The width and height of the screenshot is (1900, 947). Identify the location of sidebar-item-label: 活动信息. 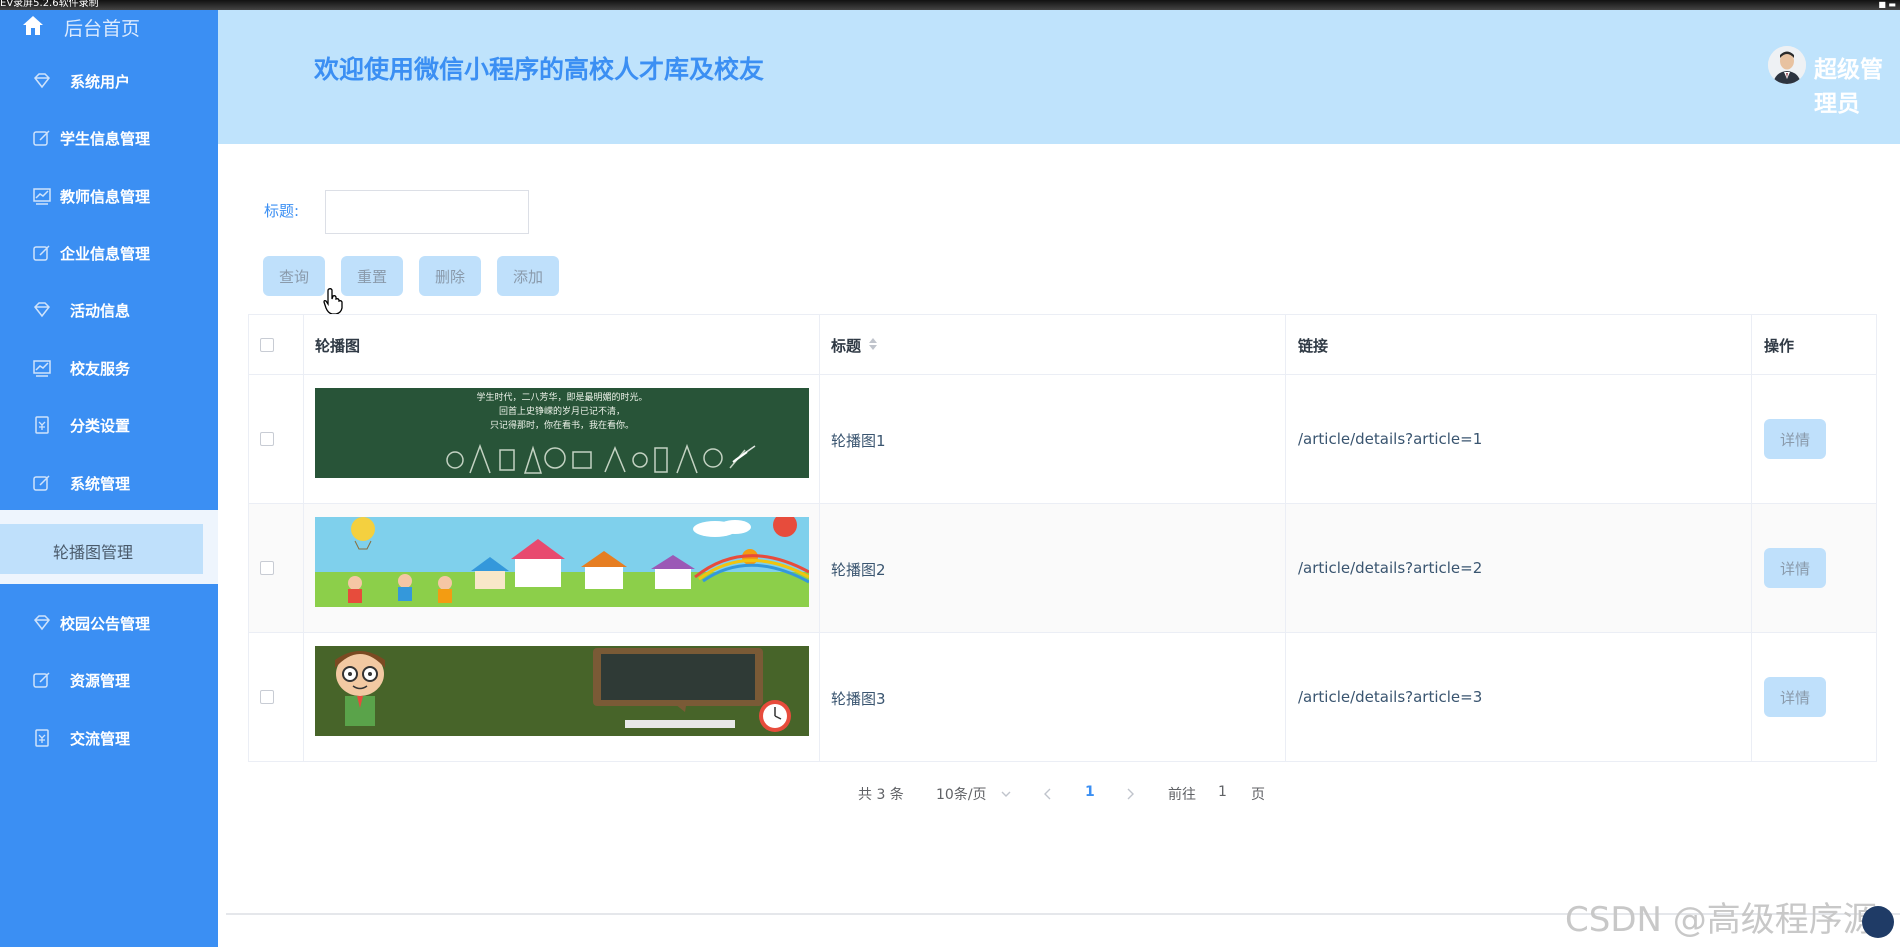
(100, 311).